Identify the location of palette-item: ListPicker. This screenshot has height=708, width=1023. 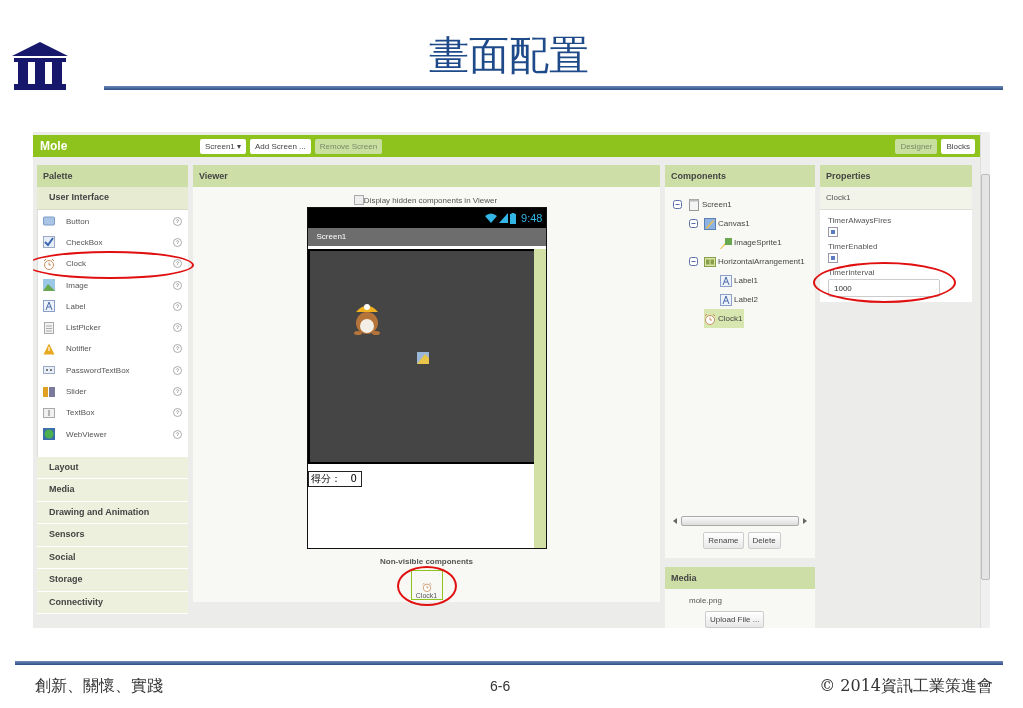
(113, 328).